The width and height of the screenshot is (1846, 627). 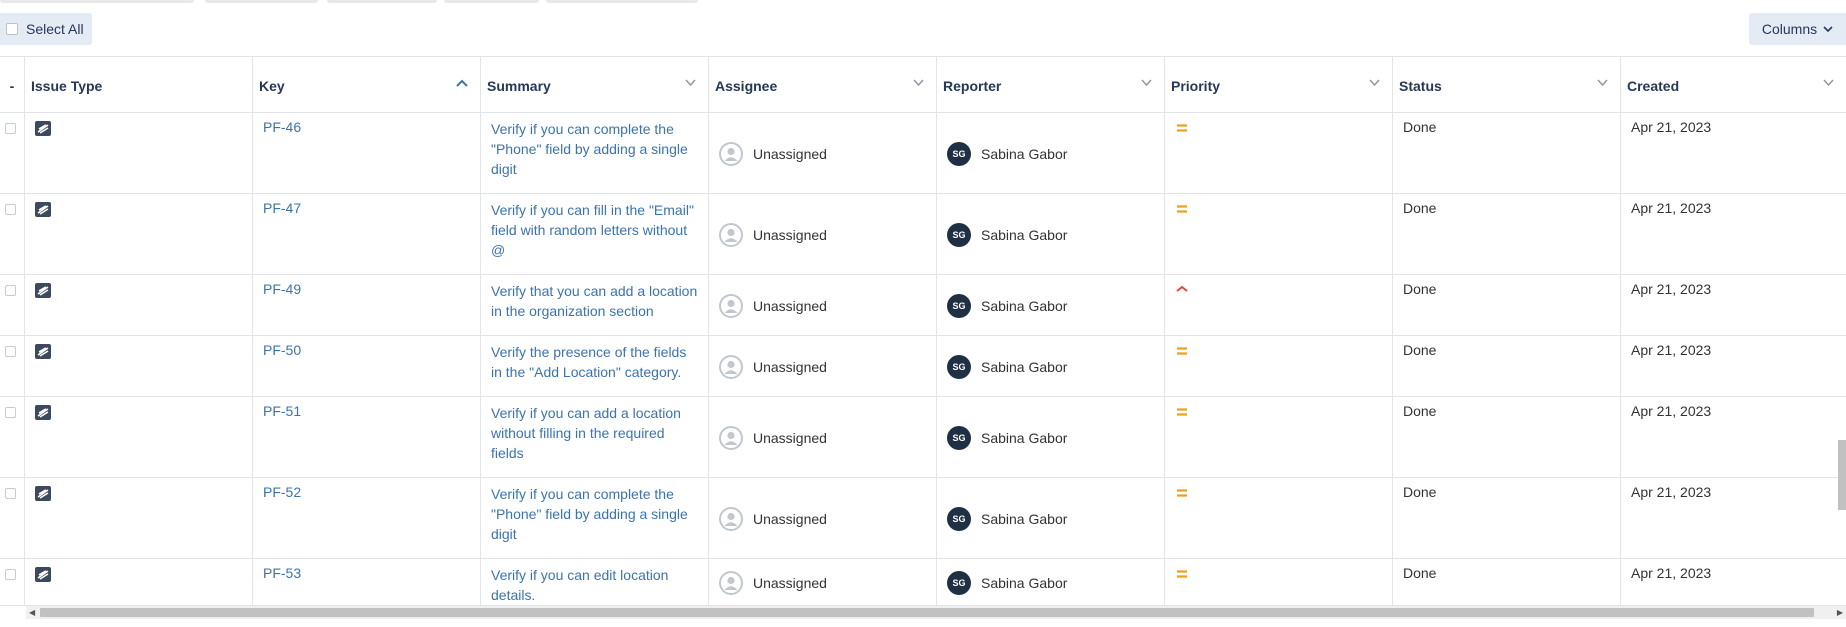 I want to click on horizontal-scrollbar: ◀ ▶, so click(x=936, y=612).